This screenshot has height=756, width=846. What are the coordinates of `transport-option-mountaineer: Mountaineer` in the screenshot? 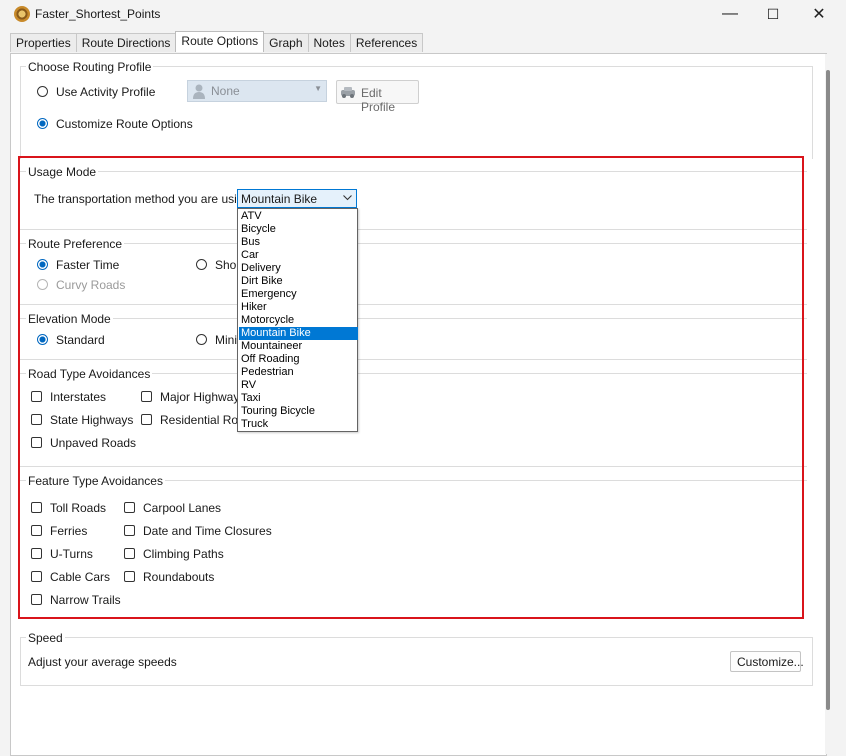 It's located at (298, 346).